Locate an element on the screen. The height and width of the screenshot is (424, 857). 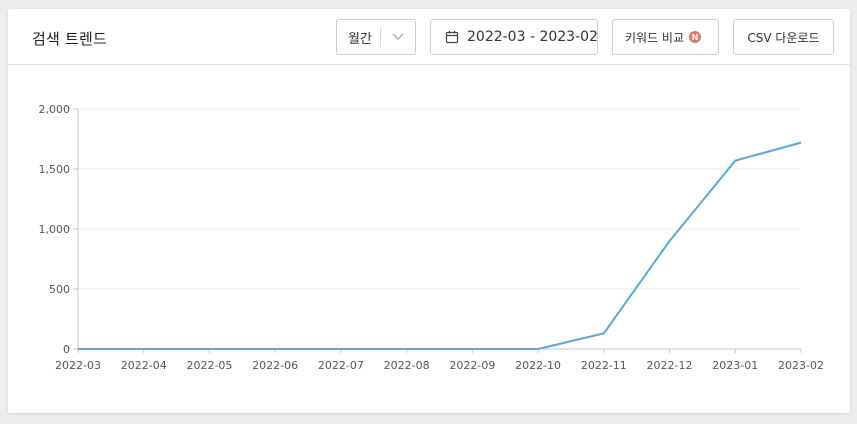
x-tick-label: 2022-10 is located at coordinates (538, 365).